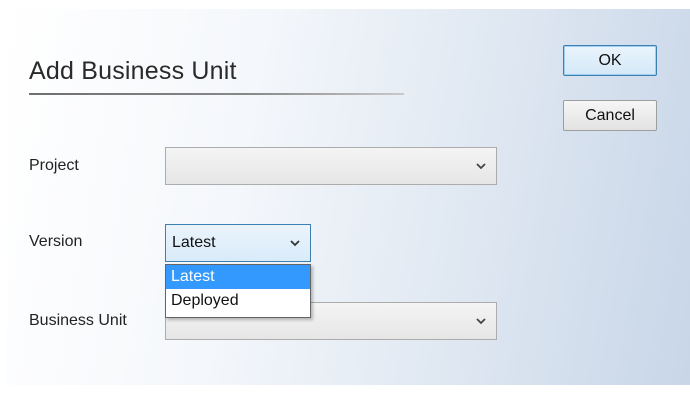 The width and height of the screenshot is (690, 412). Describe the element at coordinates (56, 241) in the screenshot. I see `version-label: Version` at that location.